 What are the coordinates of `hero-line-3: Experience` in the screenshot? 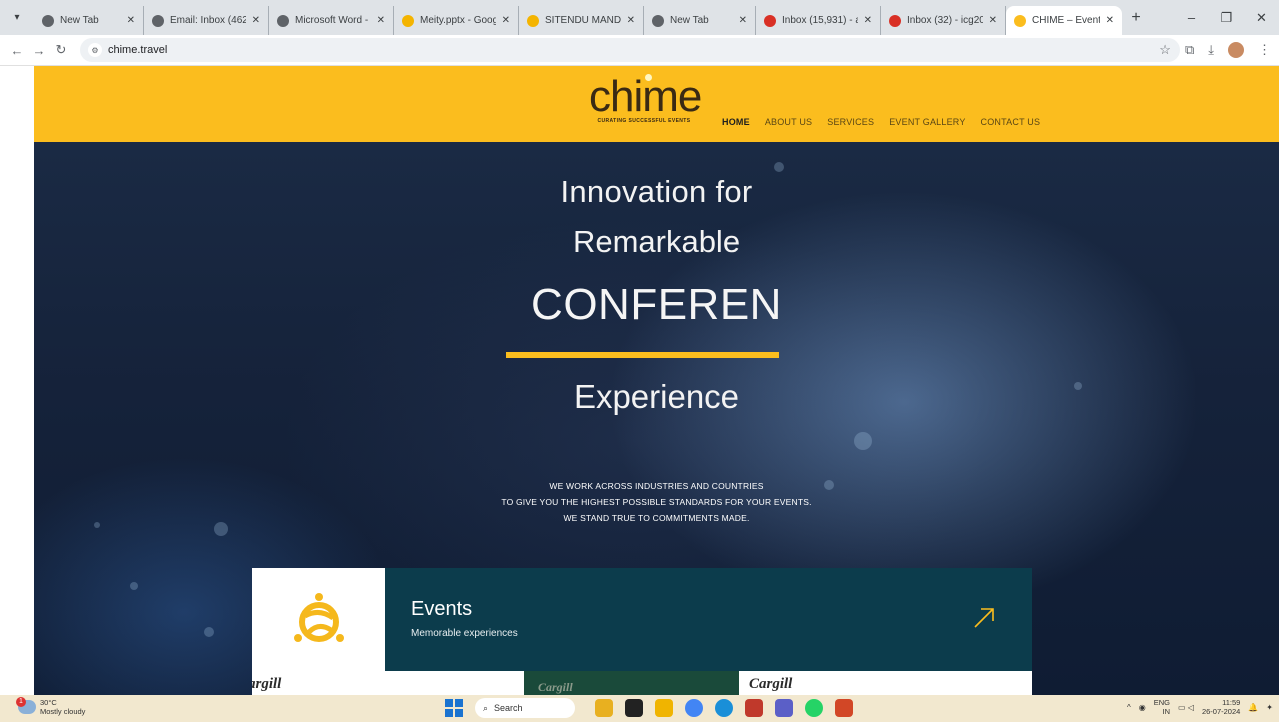 It's located at (656, 396).